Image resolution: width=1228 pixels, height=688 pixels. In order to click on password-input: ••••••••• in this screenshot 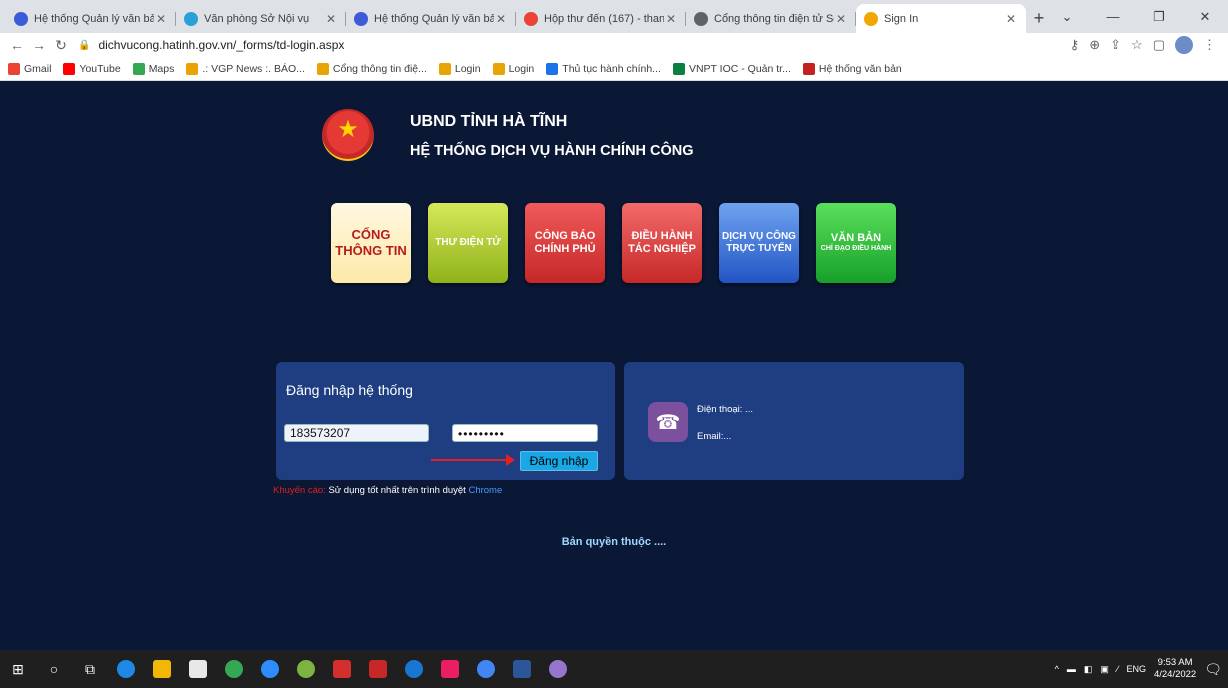, I will do `click(525, 433)`.